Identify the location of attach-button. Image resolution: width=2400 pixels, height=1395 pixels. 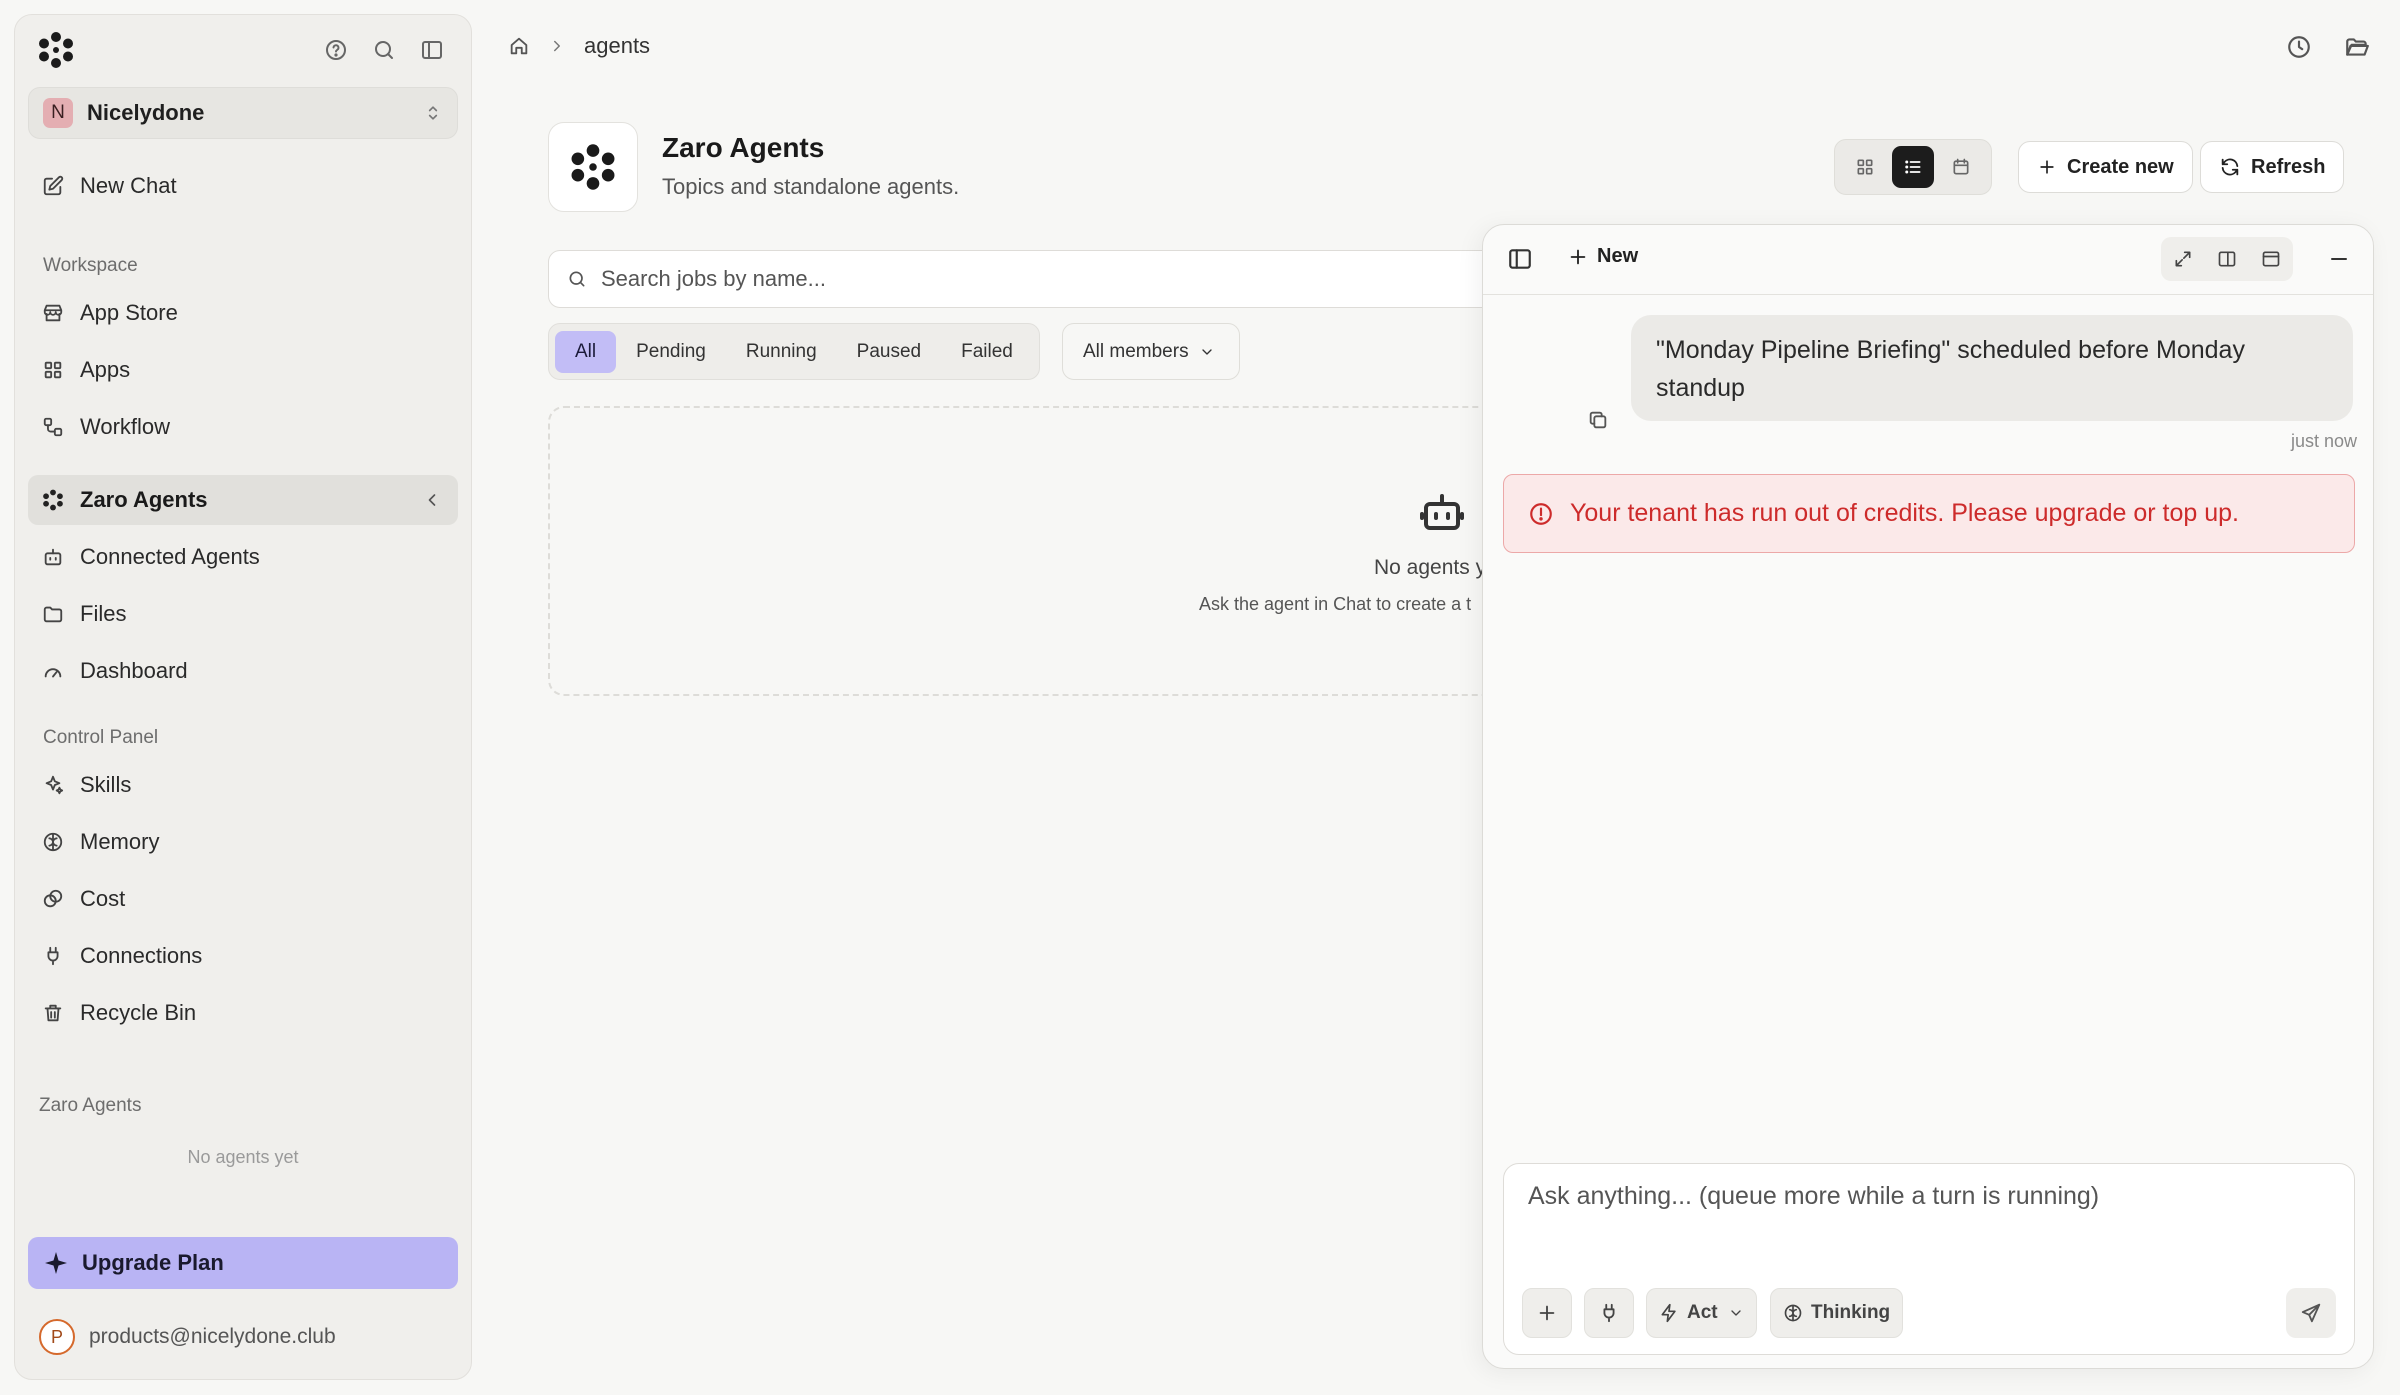
(1547, 1313).